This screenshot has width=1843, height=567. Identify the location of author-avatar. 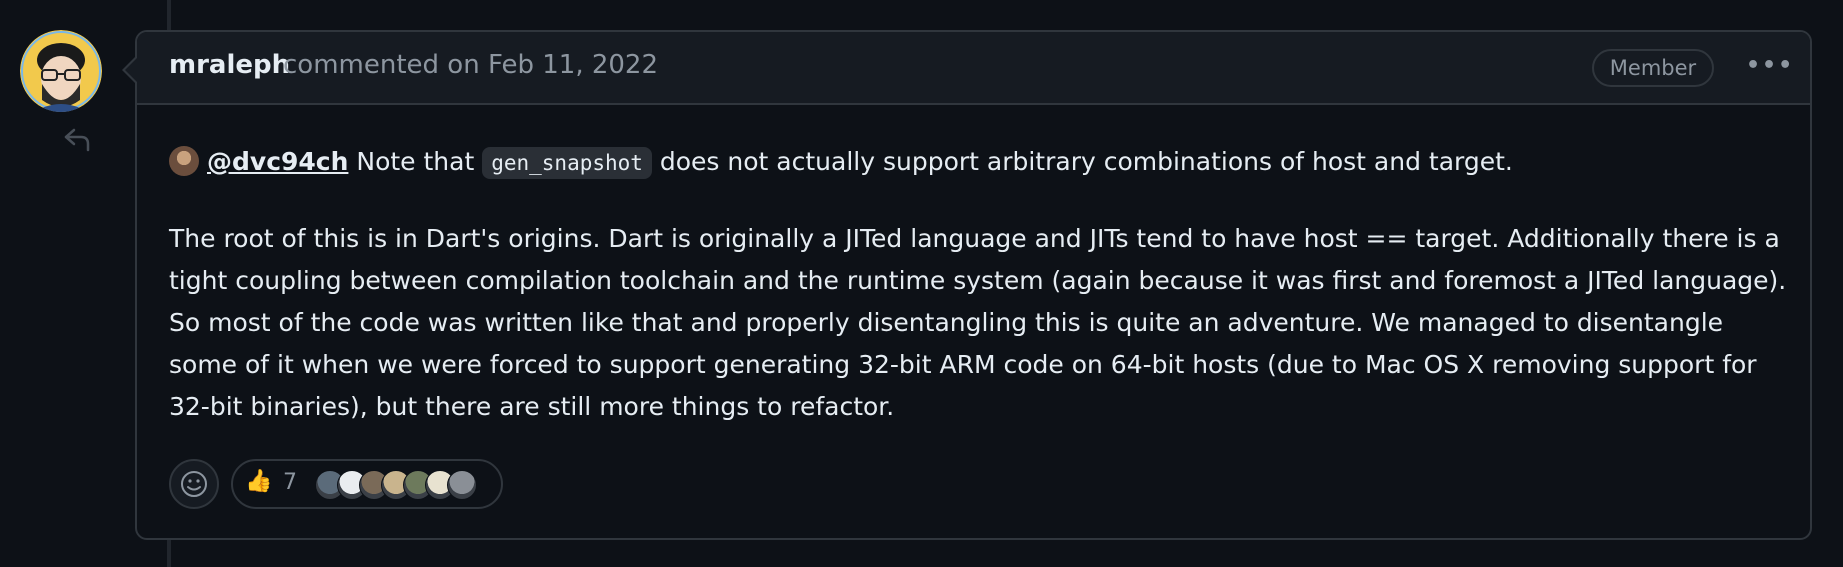
(61, 71).